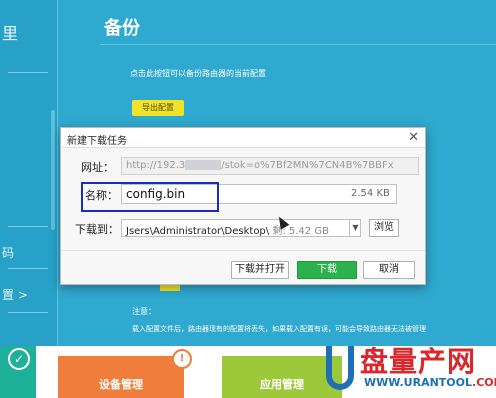  What do you see at coordinates (198, 231) in the screenshot?
I see `save-path-value: Jsers\Administrator\Desktop\` at bounding box center [198, 231].